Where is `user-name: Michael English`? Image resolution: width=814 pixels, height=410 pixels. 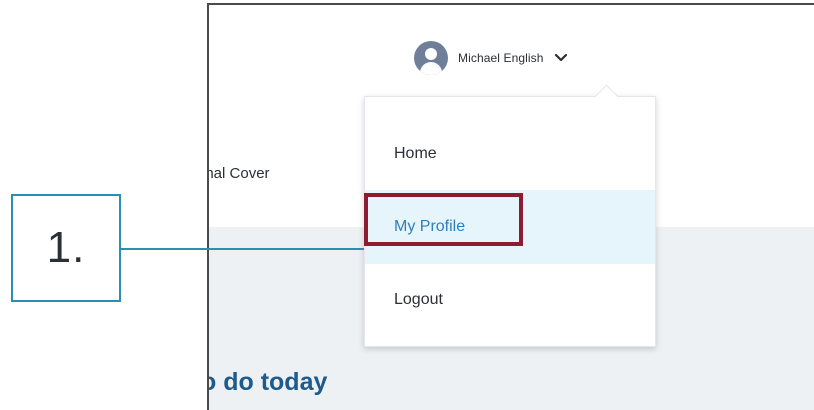
user-name: Michael English is located at coordinates (501, 58).